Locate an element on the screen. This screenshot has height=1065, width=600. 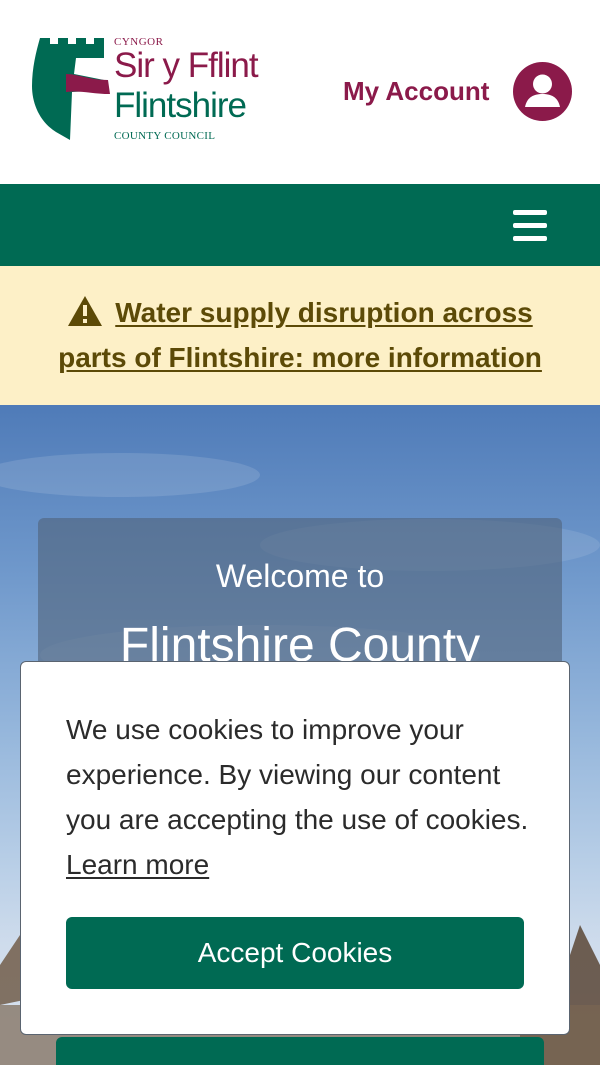
main-navigation-bar is located at coordinates (300, 225).